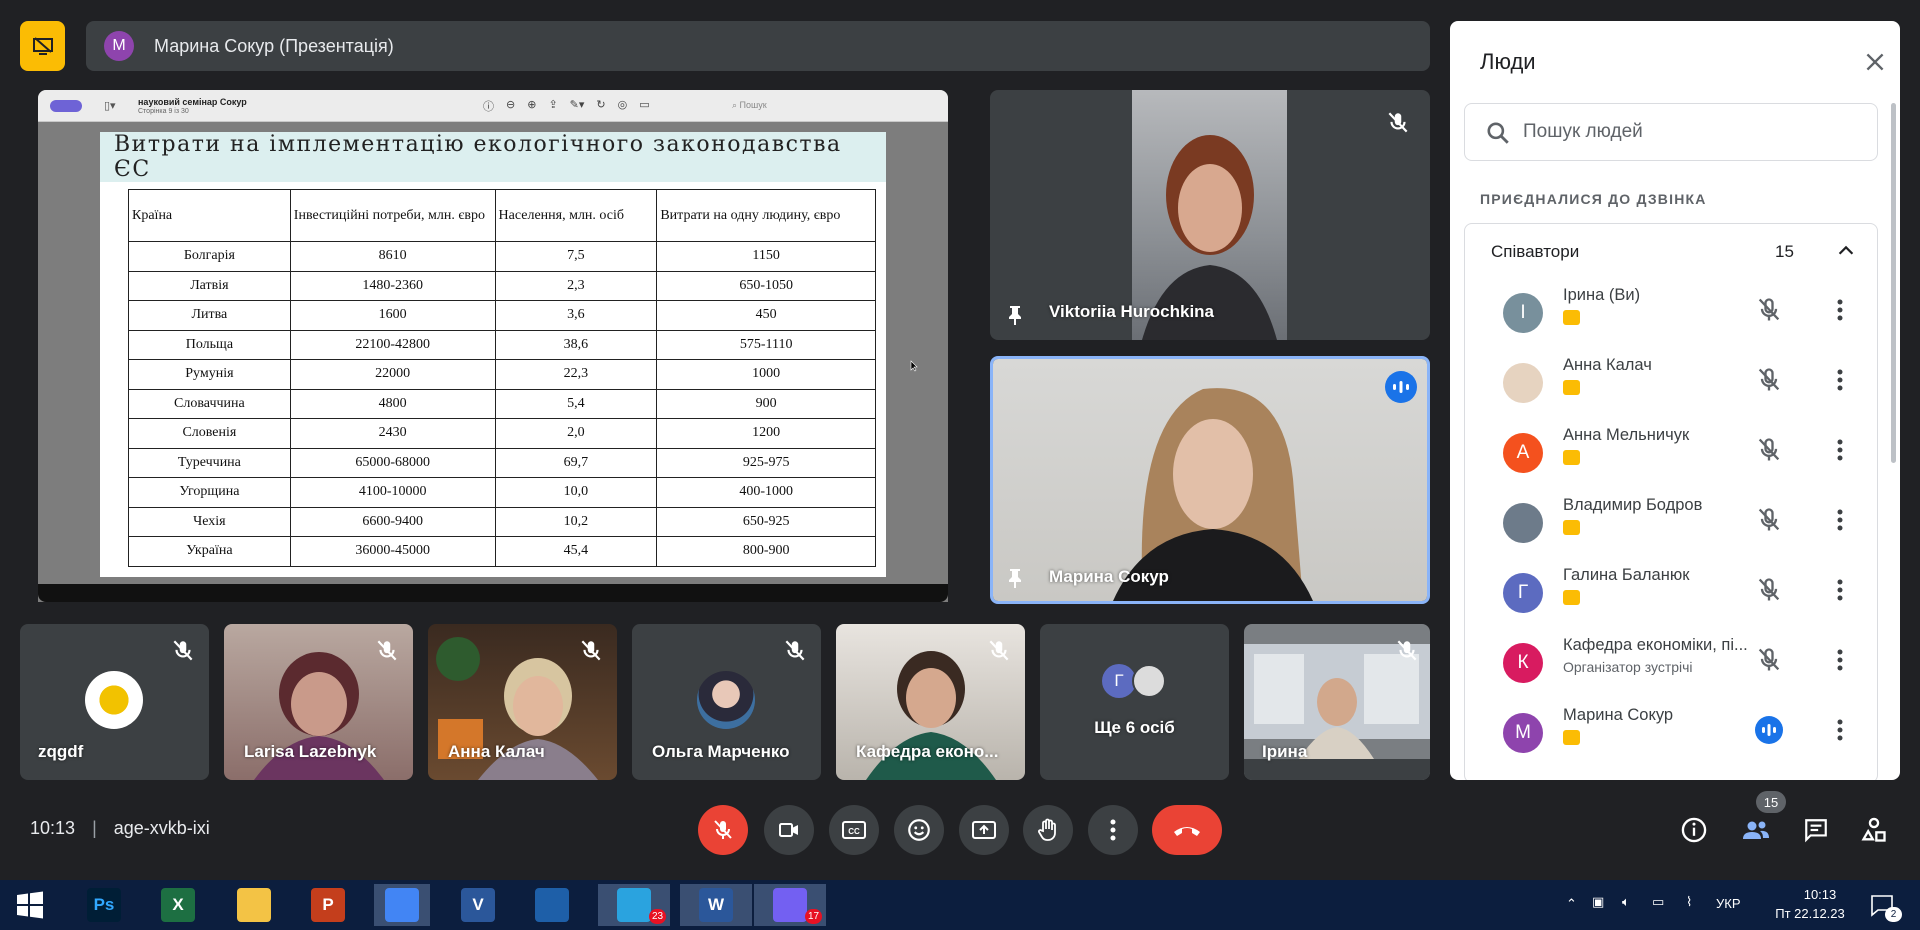 The width and height of the screenshot is (1920, 930). Describe the element at coordinates (766, 462) in the screenshot. I see `table-cell: 925-975` at that location.